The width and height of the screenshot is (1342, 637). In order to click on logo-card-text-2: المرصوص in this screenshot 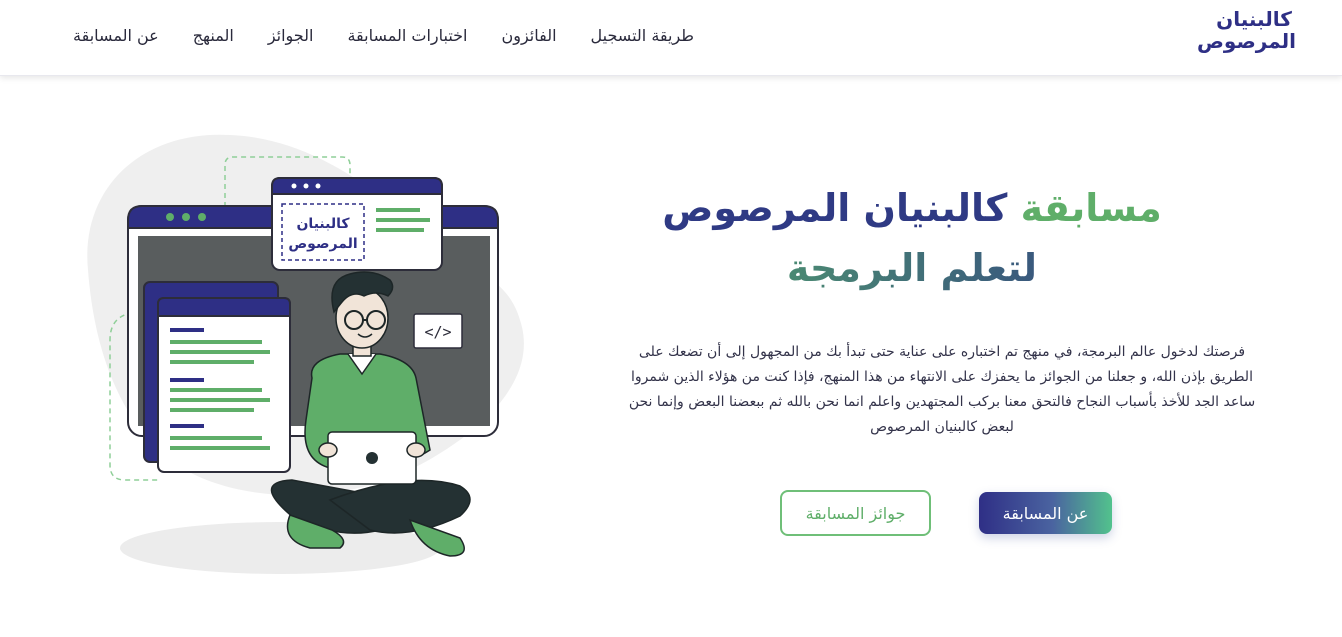, I will do `click(322, 244)`.